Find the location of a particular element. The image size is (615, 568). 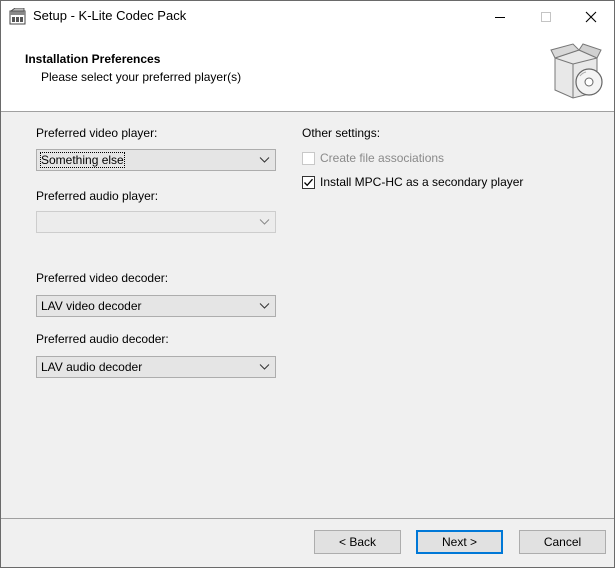

preferred-video-player-value: Something else is located at coordinates (82, 160).